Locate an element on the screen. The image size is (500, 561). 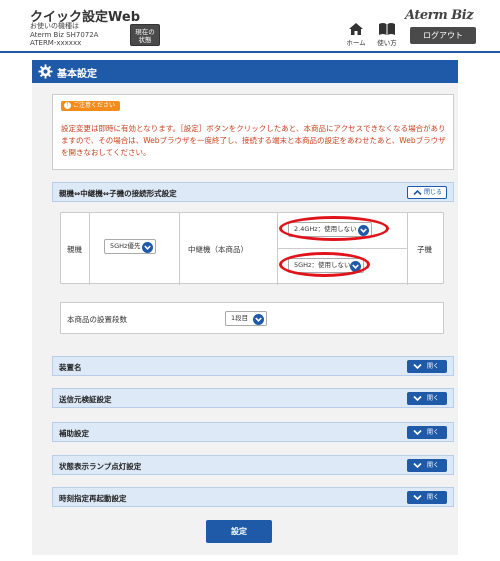
logout-button: ログアウト is located at coordinates (443, 35).